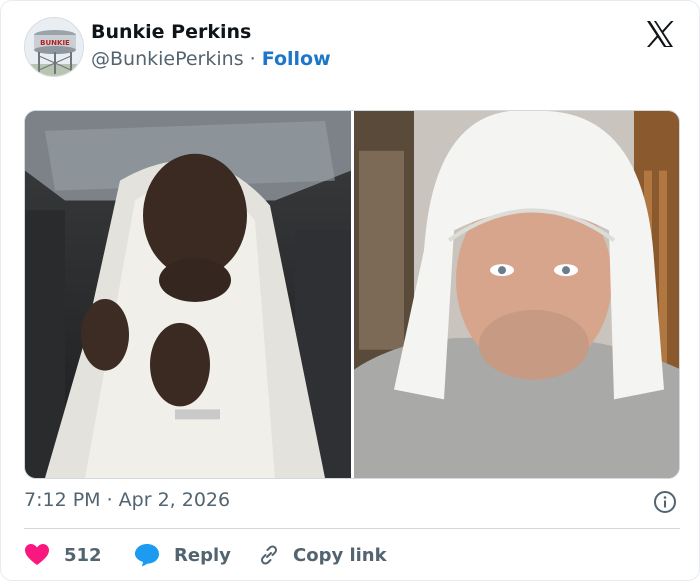  Describe the element at coordinates (63, 555) in the screenshot. I see `like-button: 512` at that location.